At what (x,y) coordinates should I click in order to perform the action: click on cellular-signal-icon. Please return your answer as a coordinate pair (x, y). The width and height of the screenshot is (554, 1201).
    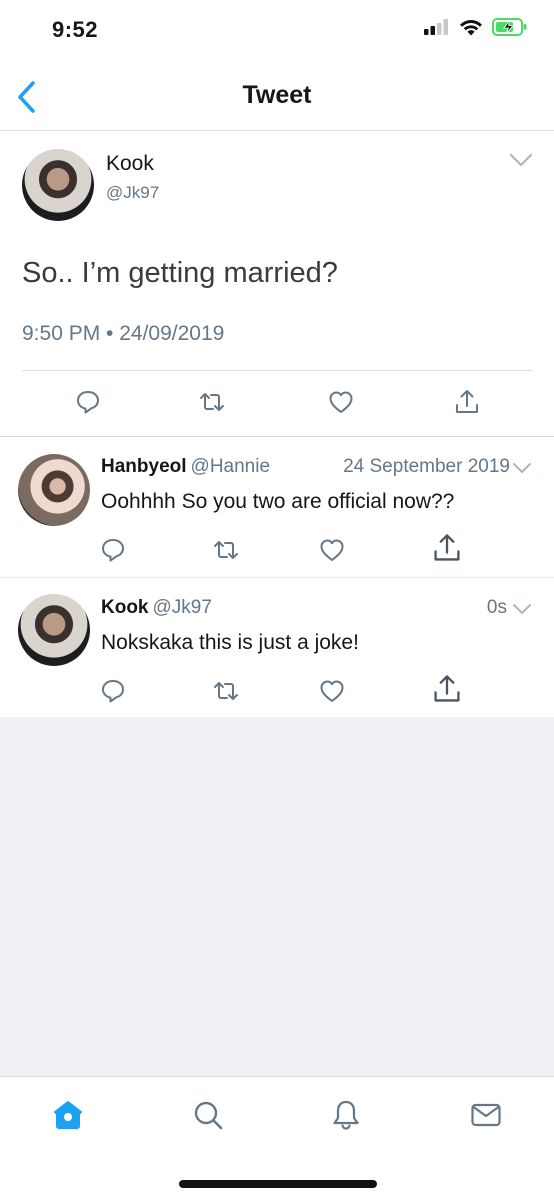
    Looking at the image, I should click on (436, 27).